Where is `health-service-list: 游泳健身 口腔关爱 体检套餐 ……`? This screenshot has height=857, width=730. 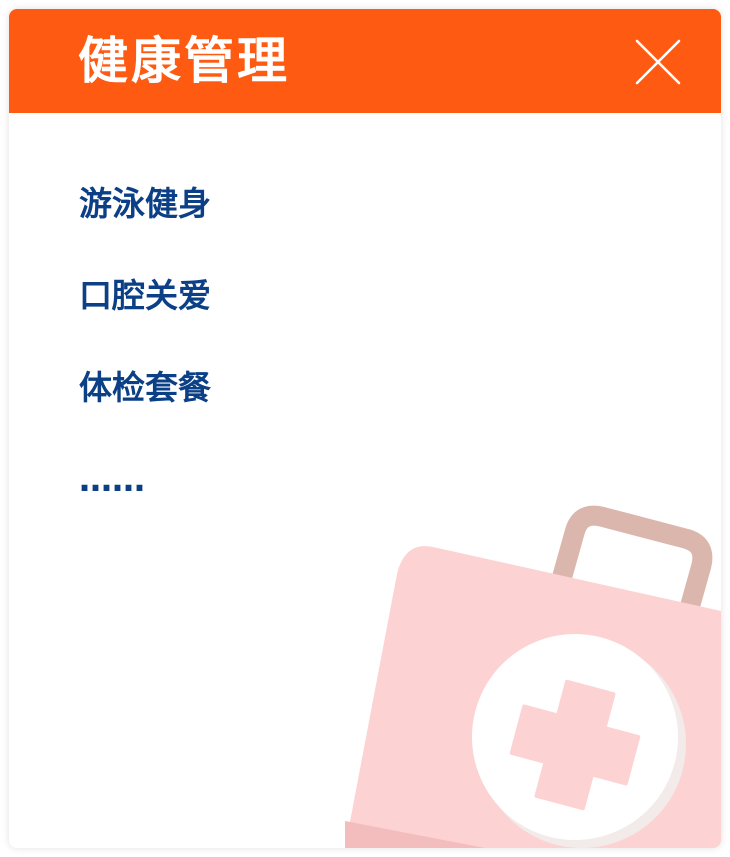 health-service-list: 游泳健身 口腔关爱 体检套餐 …… is located at coordinates (145, 365).